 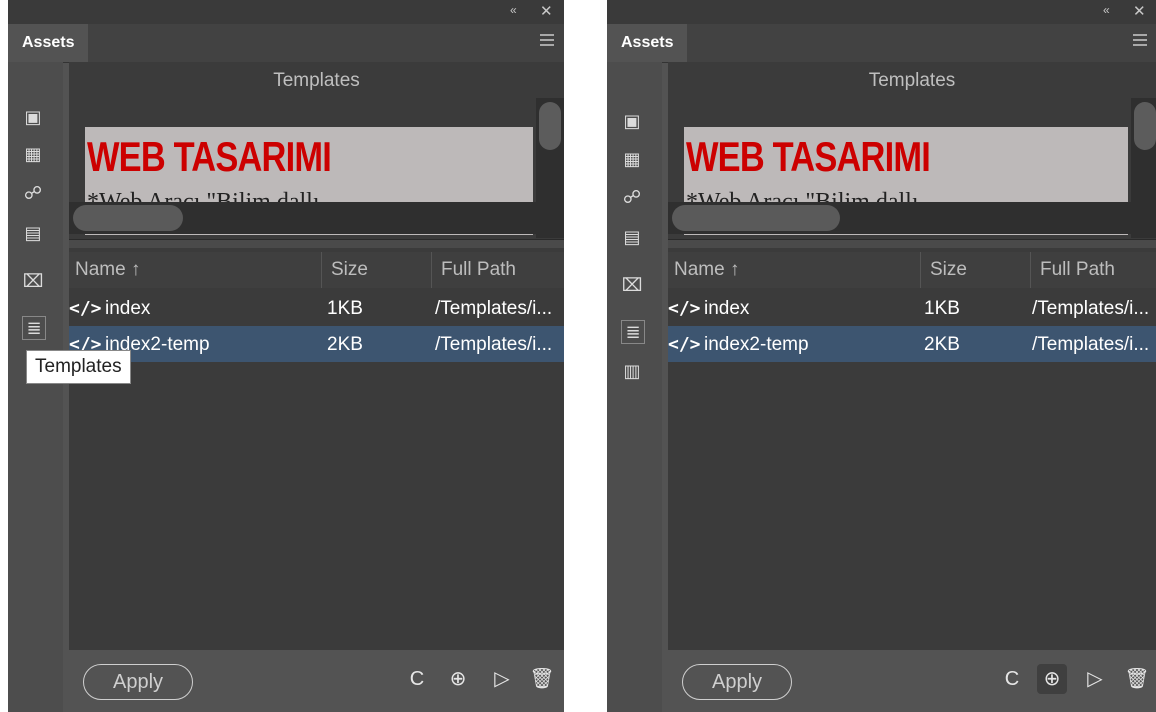 I want to click on row-name: index2-temp, so click(x=756, y=344).